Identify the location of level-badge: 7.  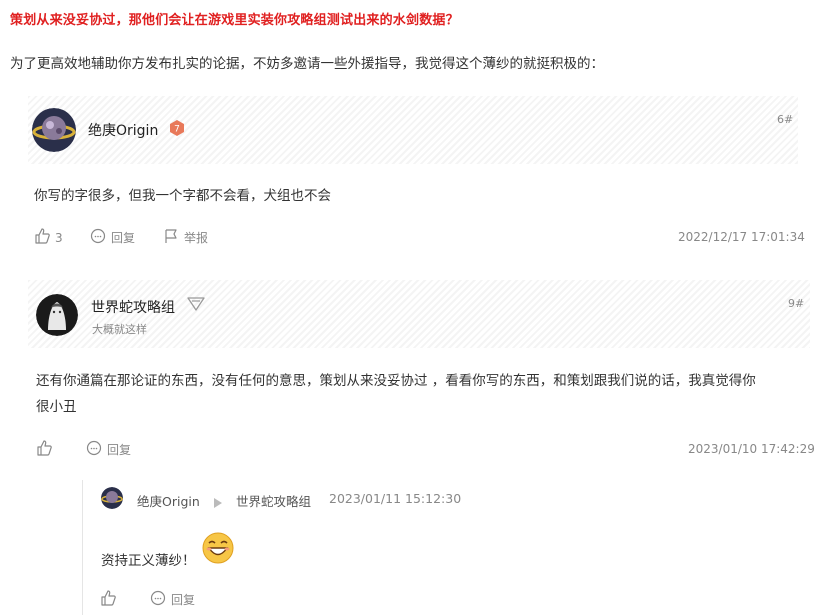
(177, 130).